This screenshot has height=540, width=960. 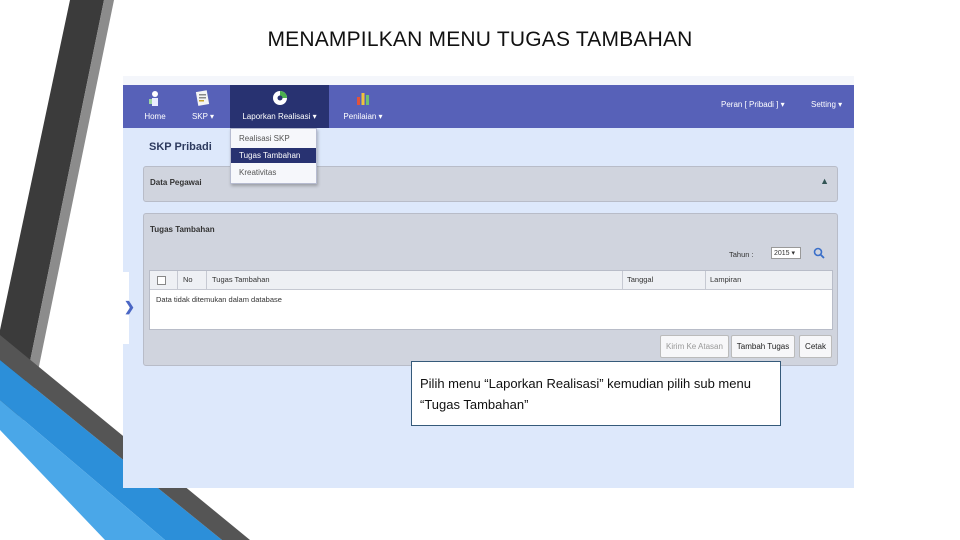 What do you see at coordinates (273, 138) in the screenshot?
I see `menu-item-realisasi-skp: Realisasi SKP` at bounding box center [273, 138].